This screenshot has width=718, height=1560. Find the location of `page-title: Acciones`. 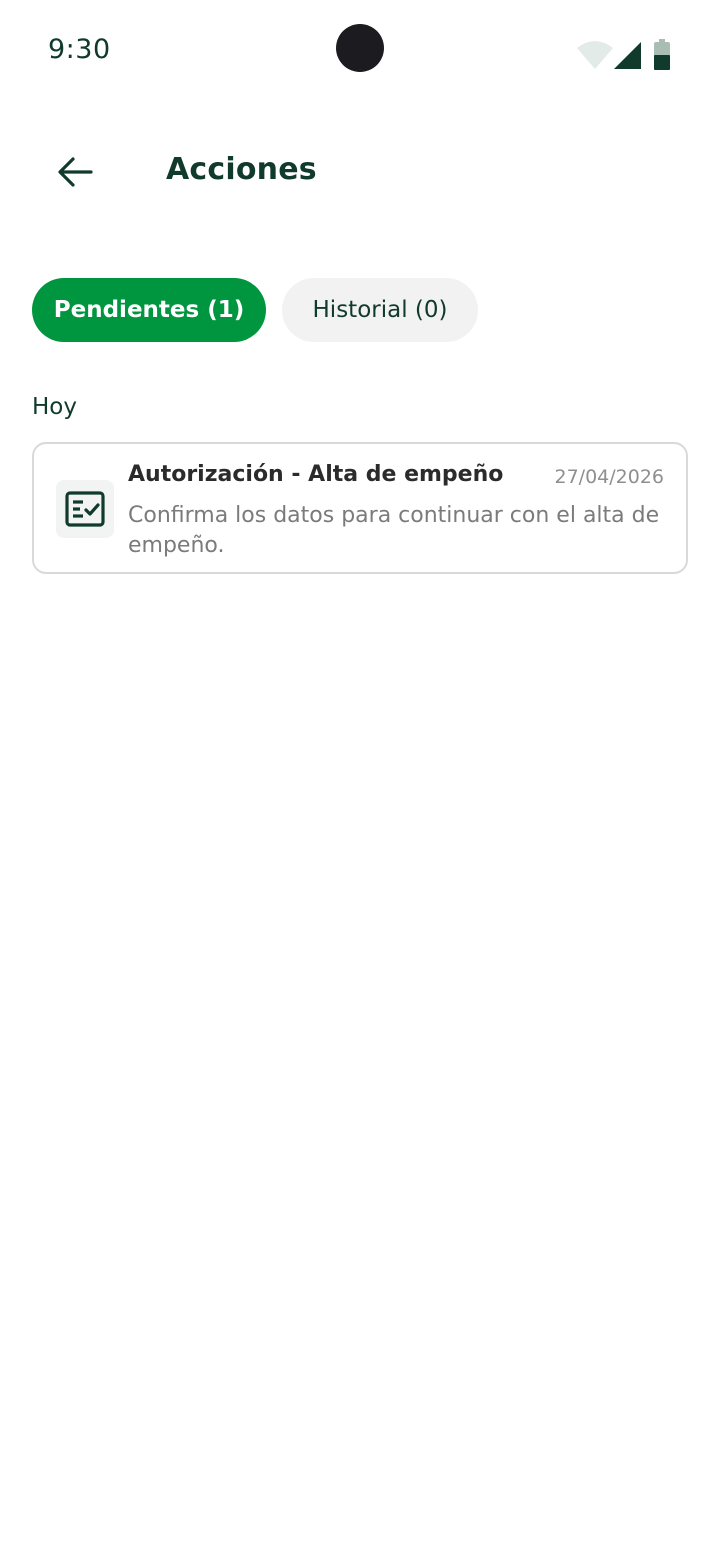

page-title: Acciones is located at coordinates (241, 169).